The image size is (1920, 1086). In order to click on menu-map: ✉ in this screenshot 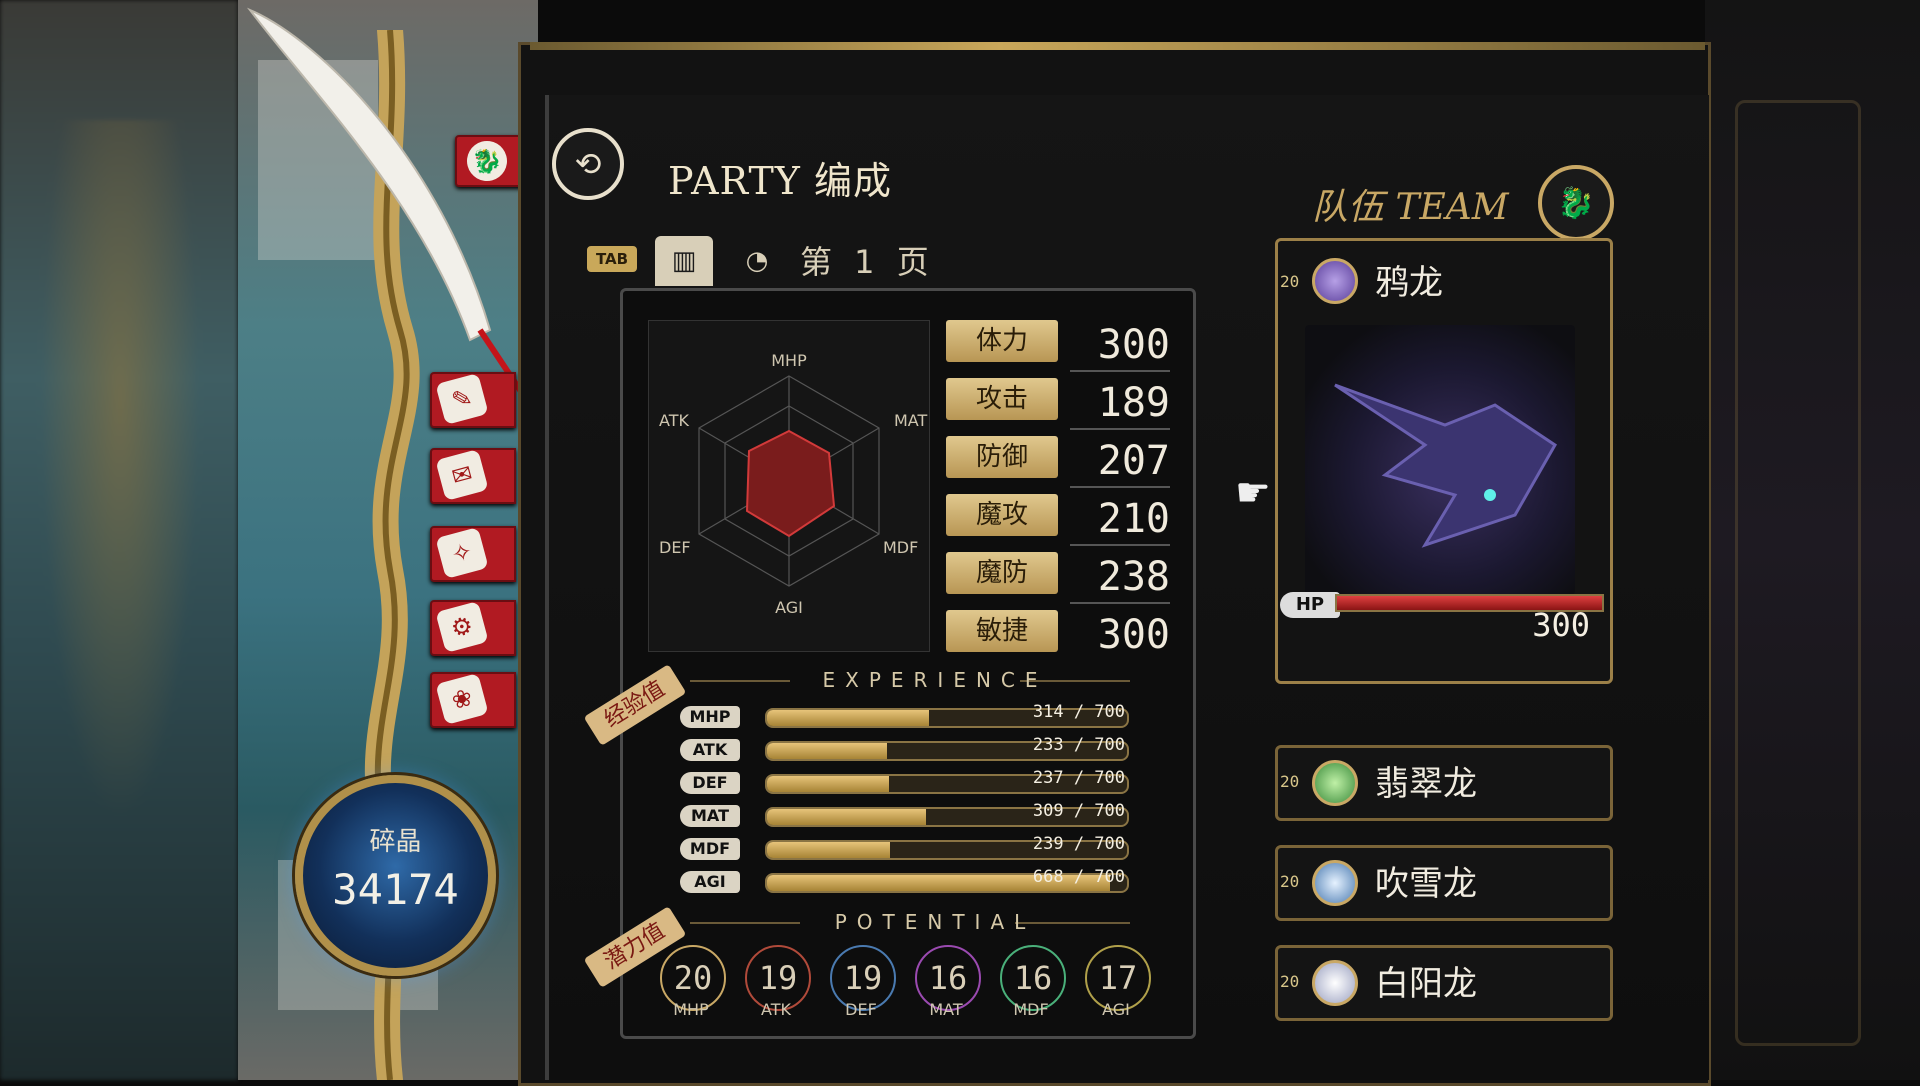, I will do `click(473, 476)`.